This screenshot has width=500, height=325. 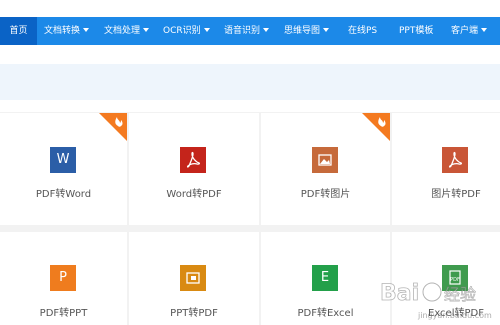 What do you see at coordinates (436, 300) in the screenshot?
I see `watermark-logo: Bai 经验 jingyan.baidu.com` at bounding box center [436, 300].